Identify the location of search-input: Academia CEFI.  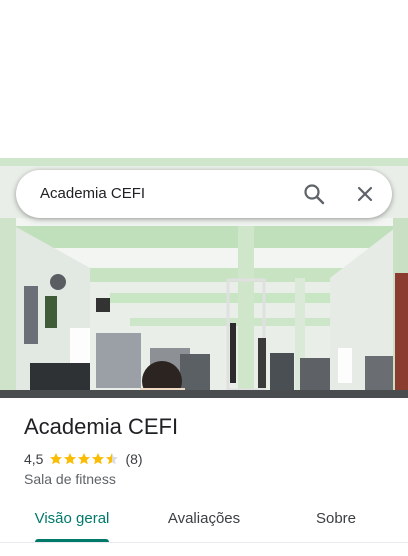
(92, 194).